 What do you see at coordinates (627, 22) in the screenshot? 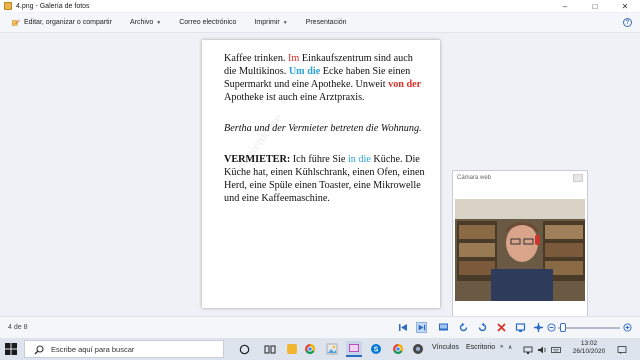
I see `help-icon: ?` at bounding box center [627, 22].